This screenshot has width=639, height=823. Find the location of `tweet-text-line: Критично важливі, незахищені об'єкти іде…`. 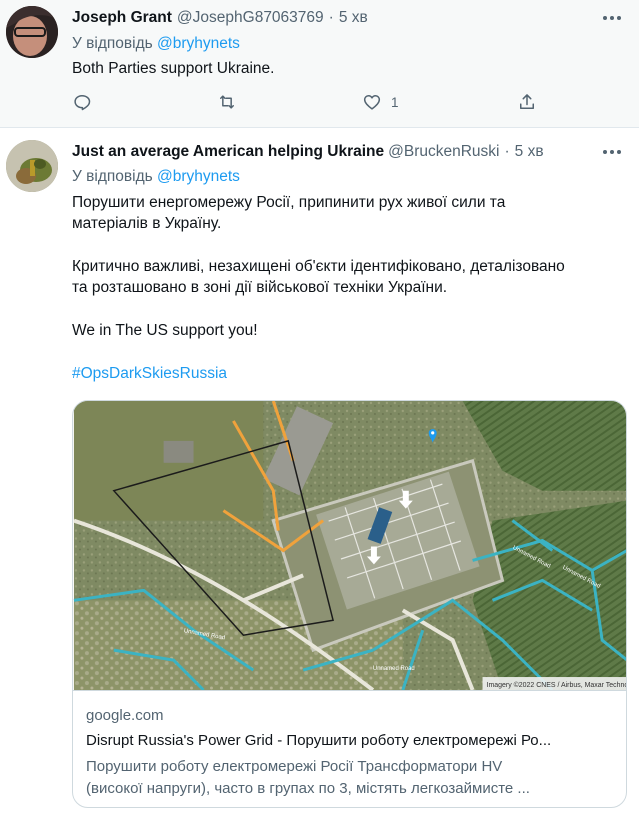

tweet-text-line: Критично важливі, незахищені об'єкти іде… is located at coordinates (318, 266).